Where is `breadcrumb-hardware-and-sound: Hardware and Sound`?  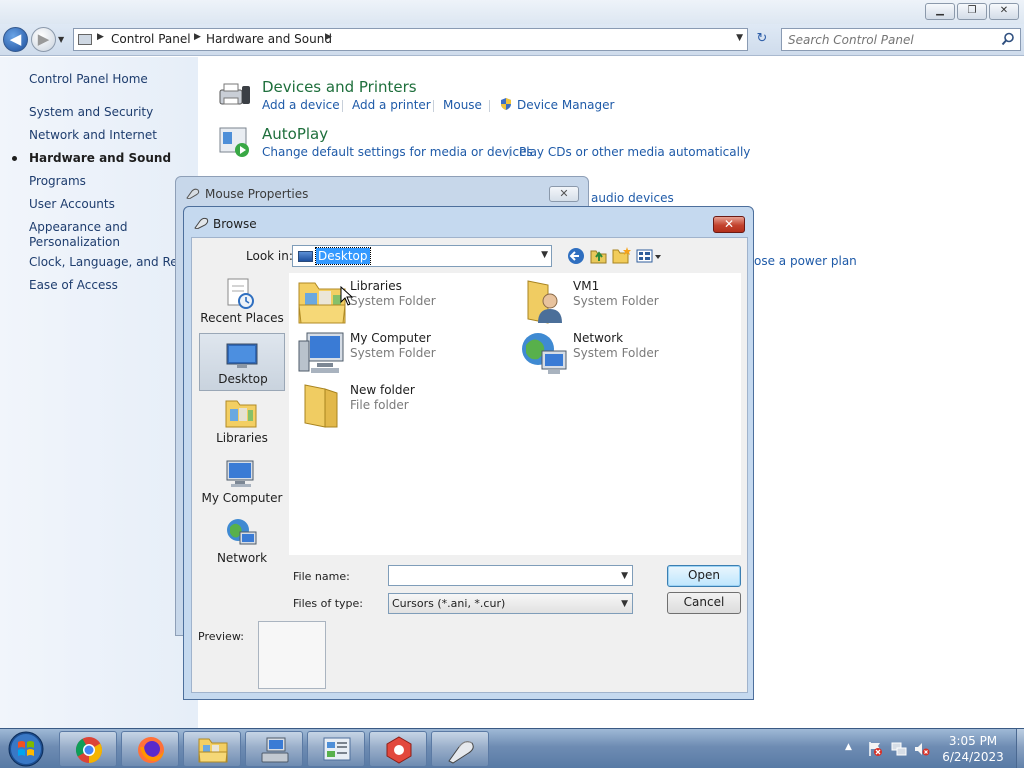 breadcrumb-hardware-and-sound: Hardware and Sound is located at coordinates (269, 39).